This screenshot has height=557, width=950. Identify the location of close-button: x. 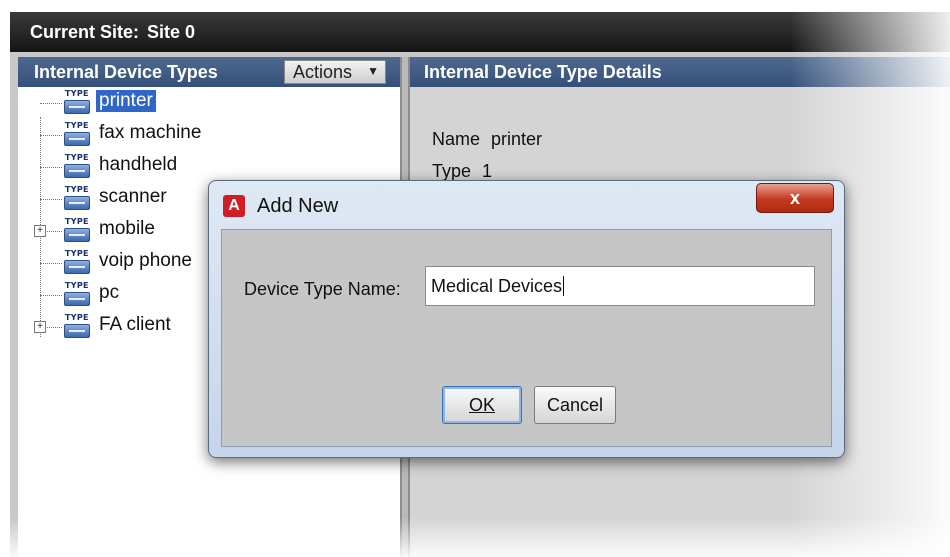
(795, 198).